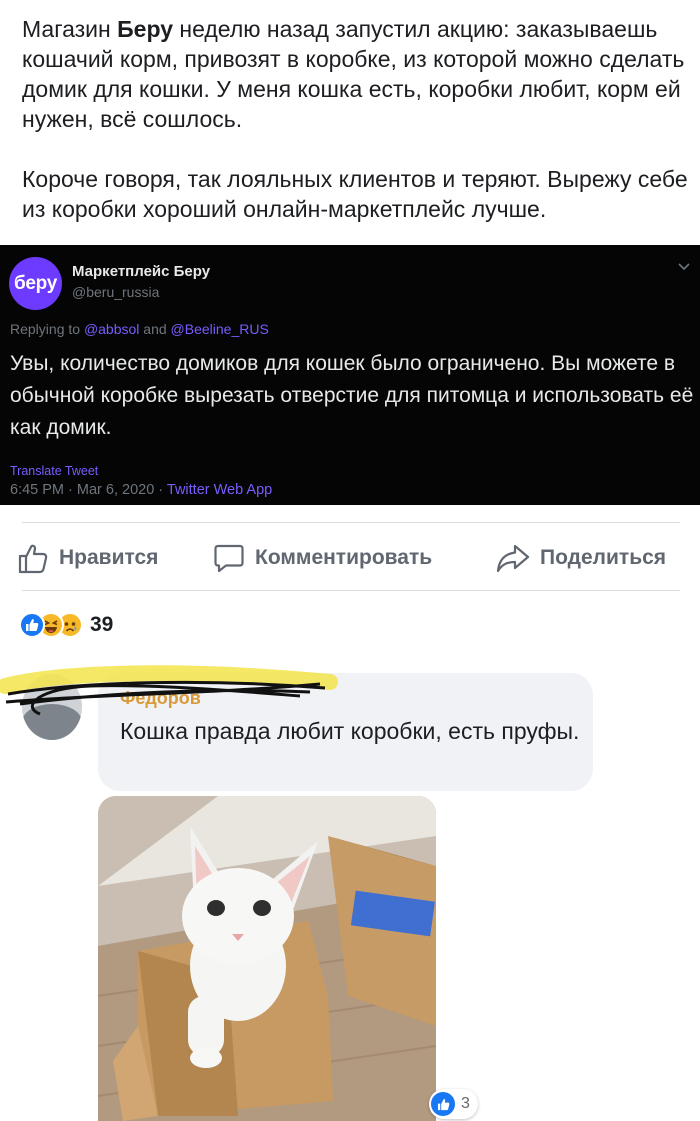 The width and height of the screenshot is (700, 1121). I want to click on comment-like-count: 3, so click(465, 1103).